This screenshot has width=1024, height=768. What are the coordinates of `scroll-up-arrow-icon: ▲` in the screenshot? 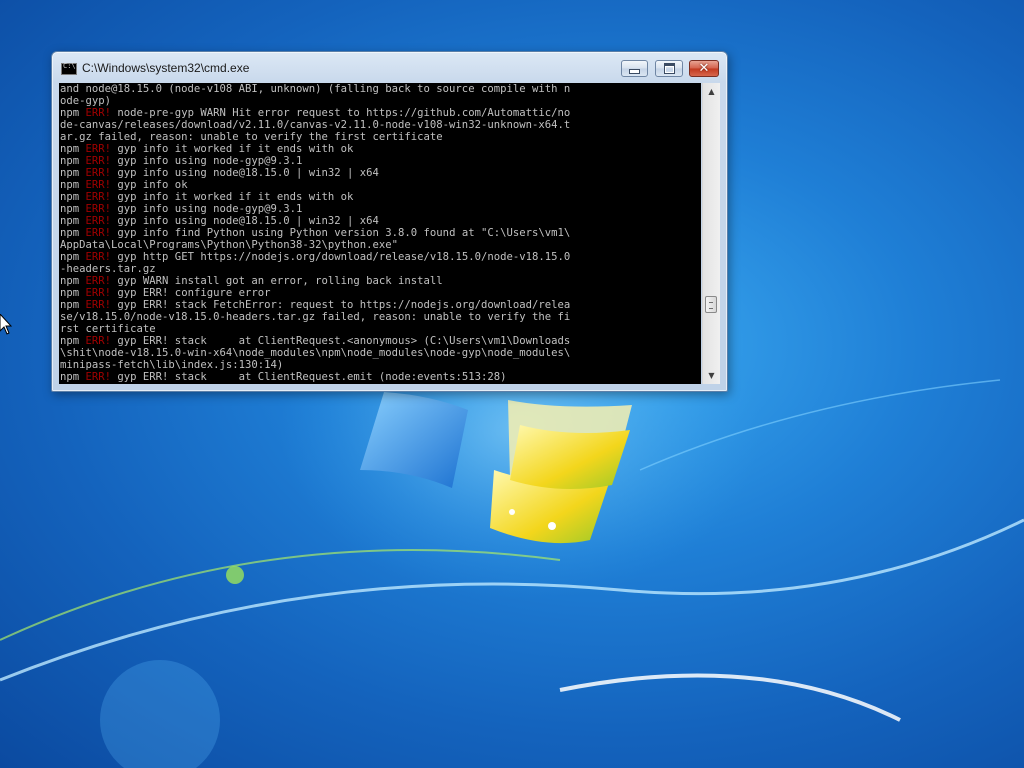 It's located at (711, 91).